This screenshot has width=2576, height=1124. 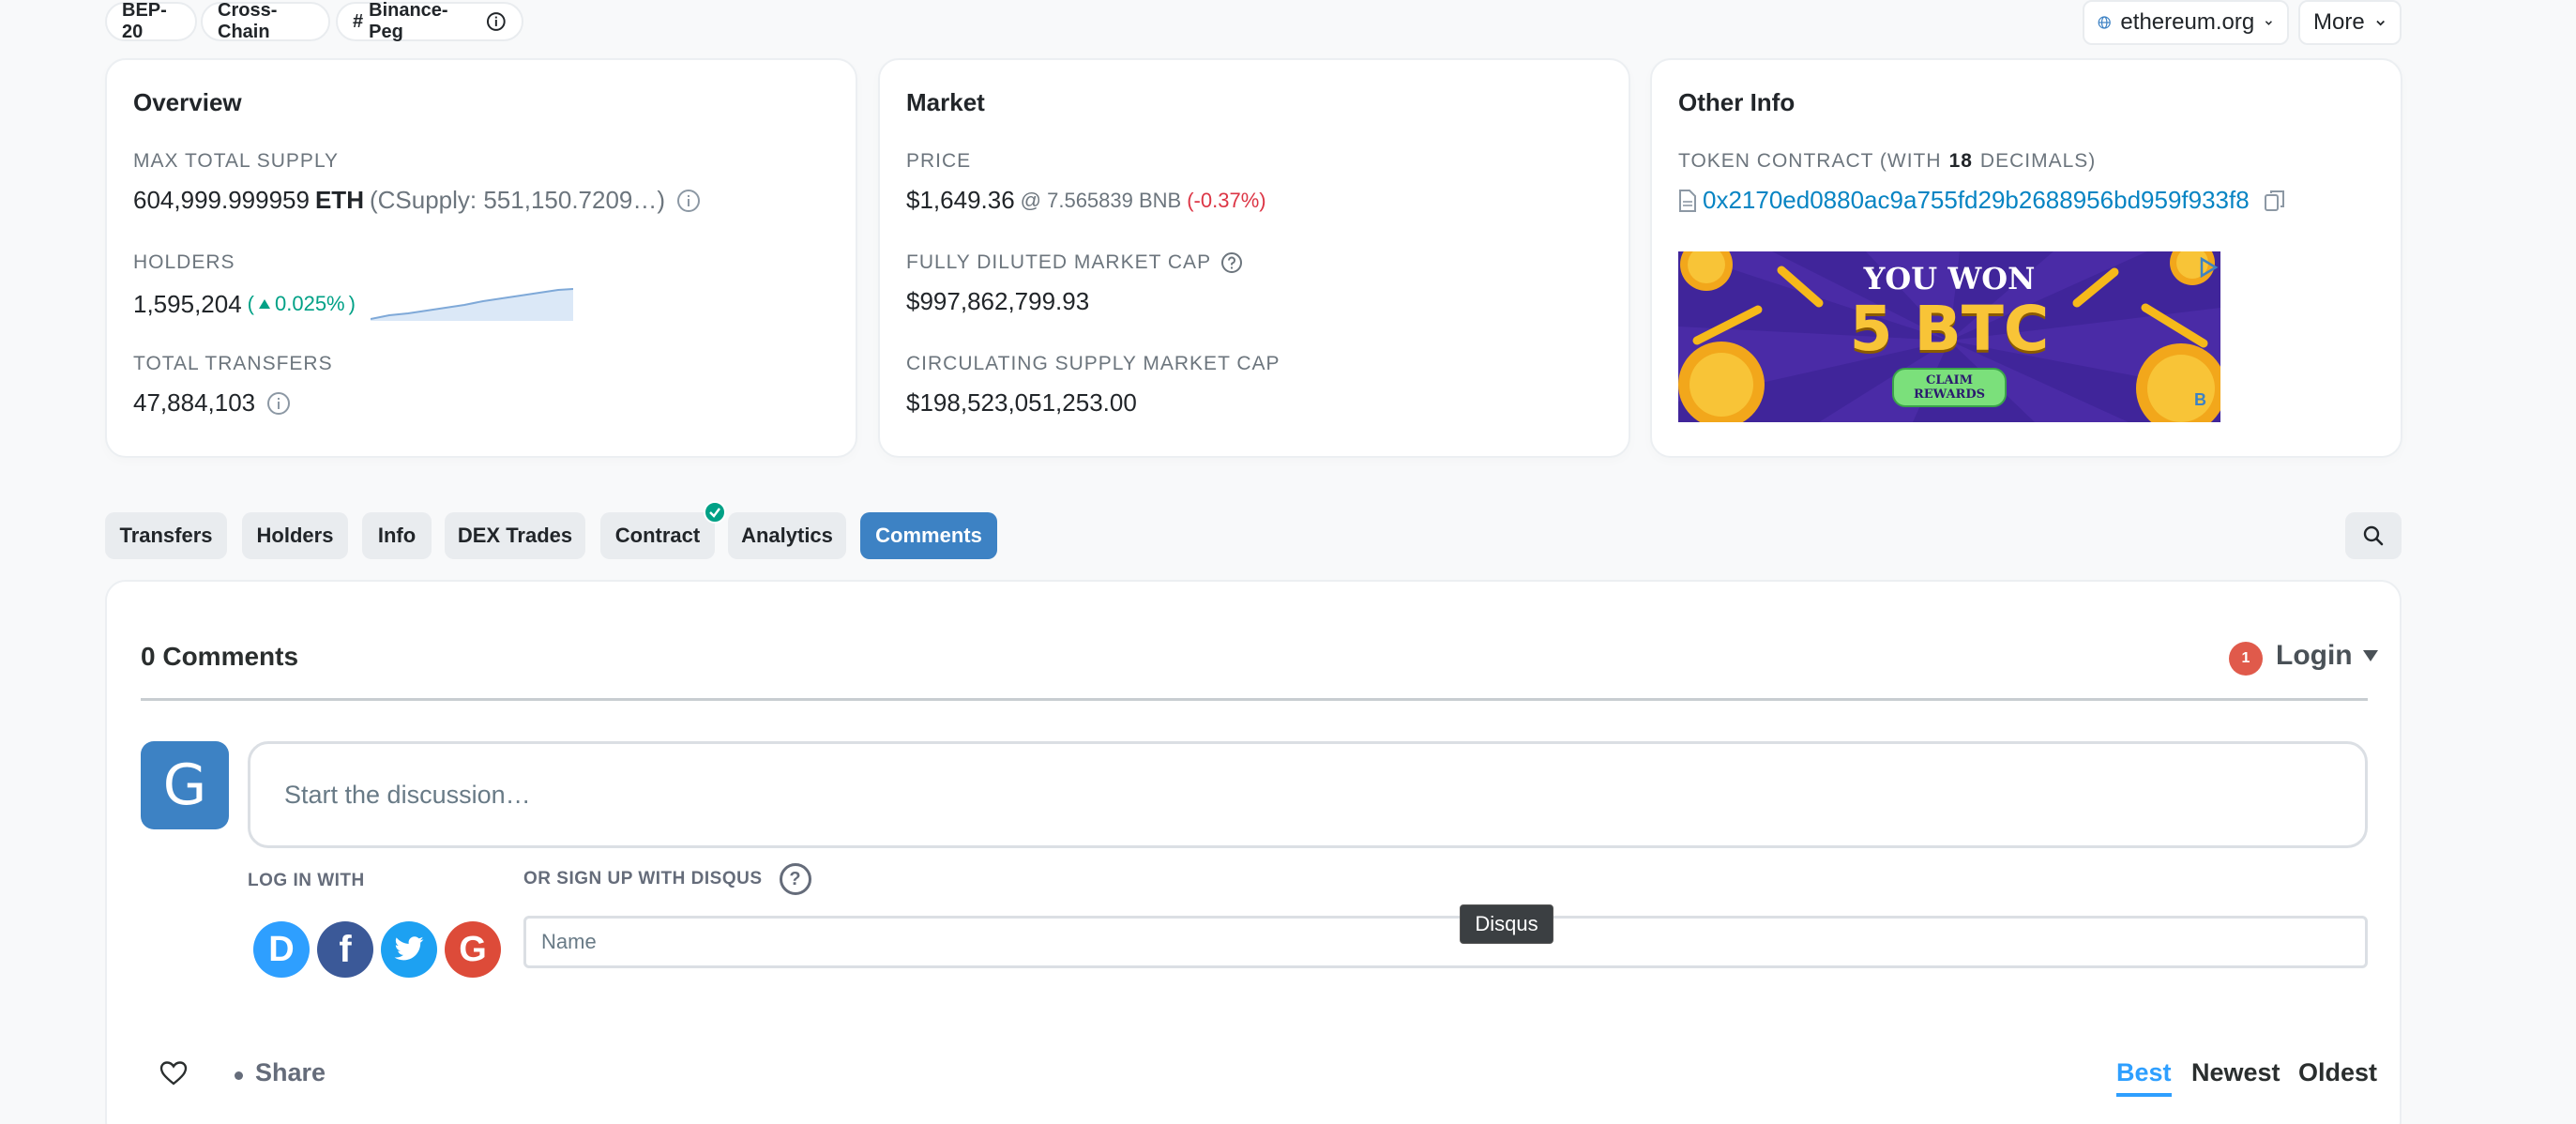 I want to click on ad-claim-button: CLAIM REWARDS, so click(x=1949, y=388).